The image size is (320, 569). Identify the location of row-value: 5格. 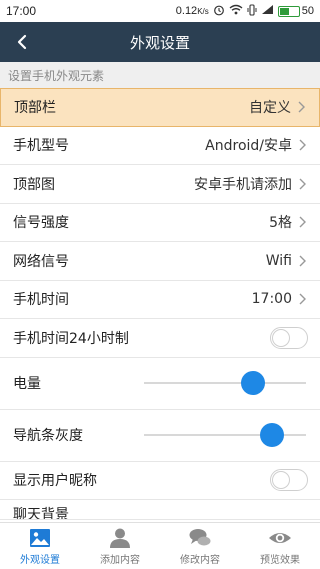
(280, 223).